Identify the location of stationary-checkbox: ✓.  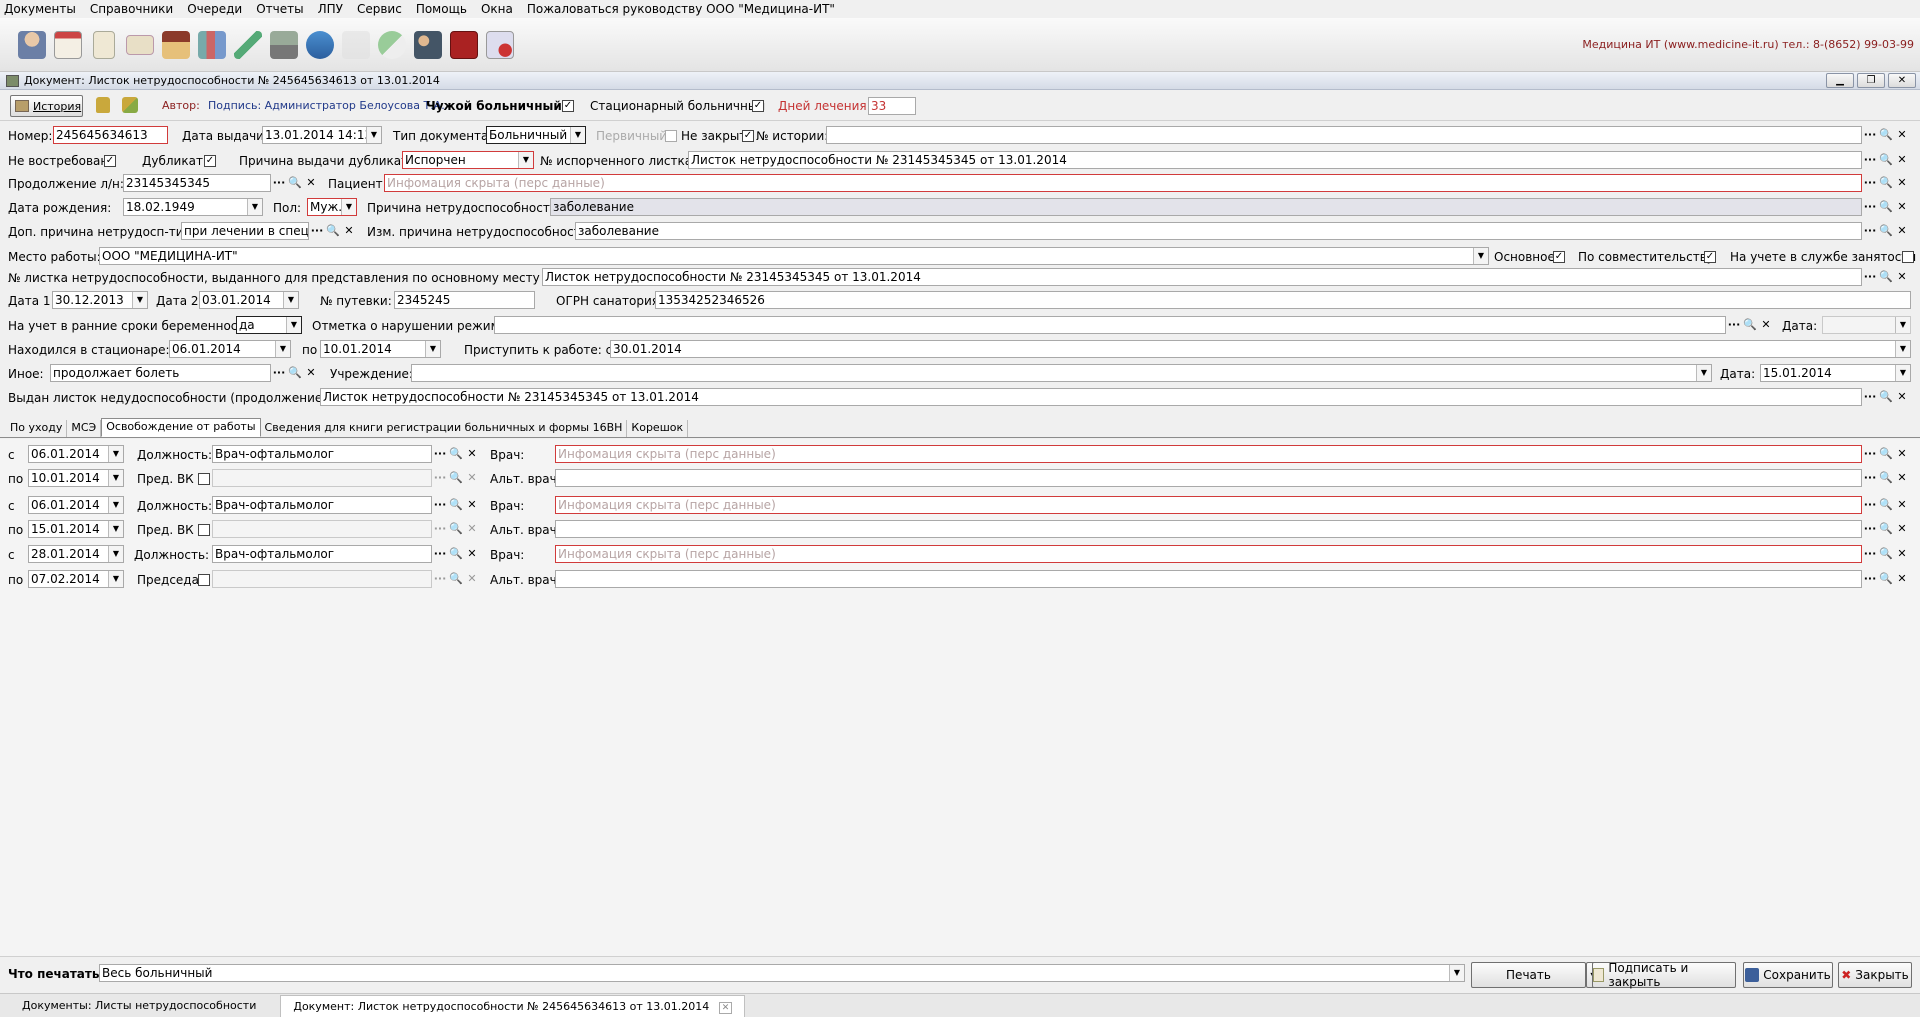
(758, 106).